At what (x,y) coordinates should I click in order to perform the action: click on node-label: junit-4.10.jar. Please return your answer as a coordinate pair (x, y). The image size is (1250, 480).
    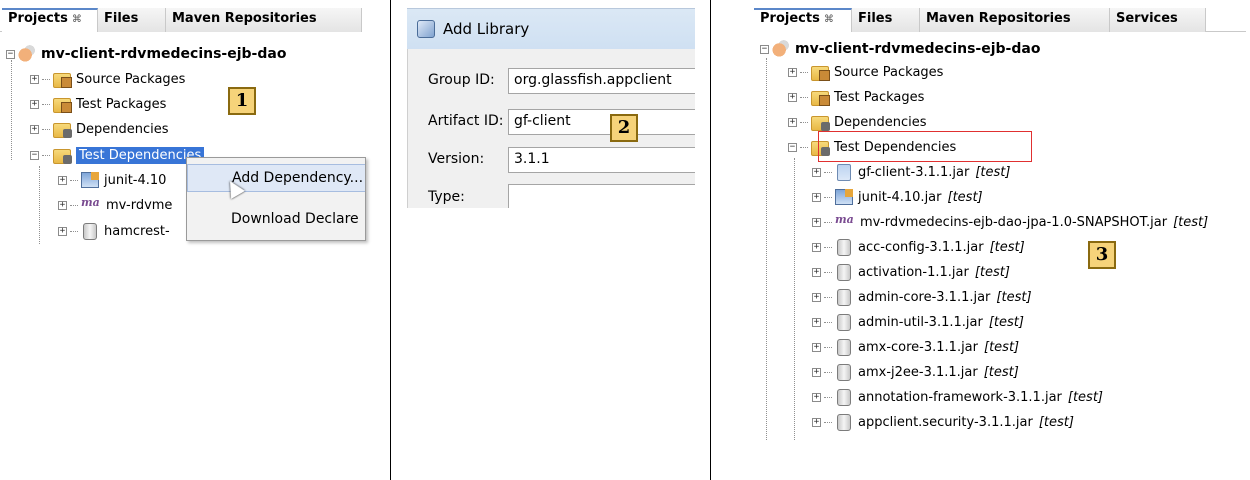
    Looking at the image, I should click on (900, 197).